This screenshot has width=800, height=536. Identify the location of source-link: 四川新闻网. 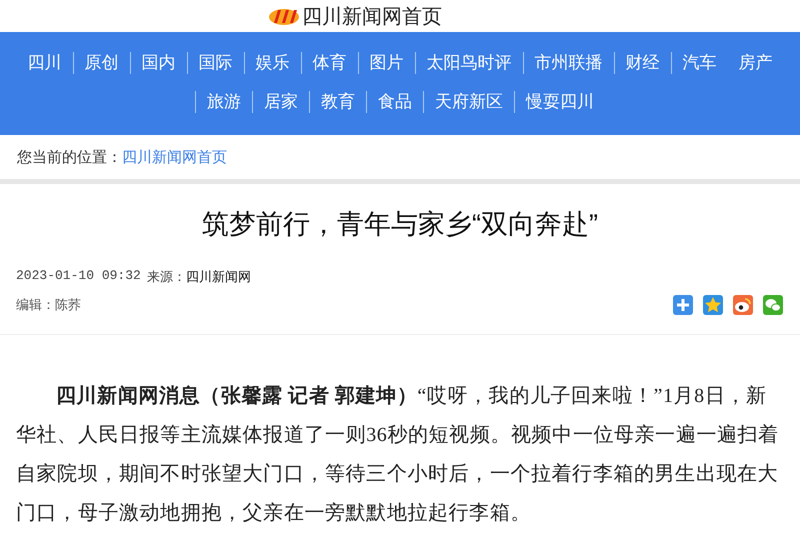
(218, 277).